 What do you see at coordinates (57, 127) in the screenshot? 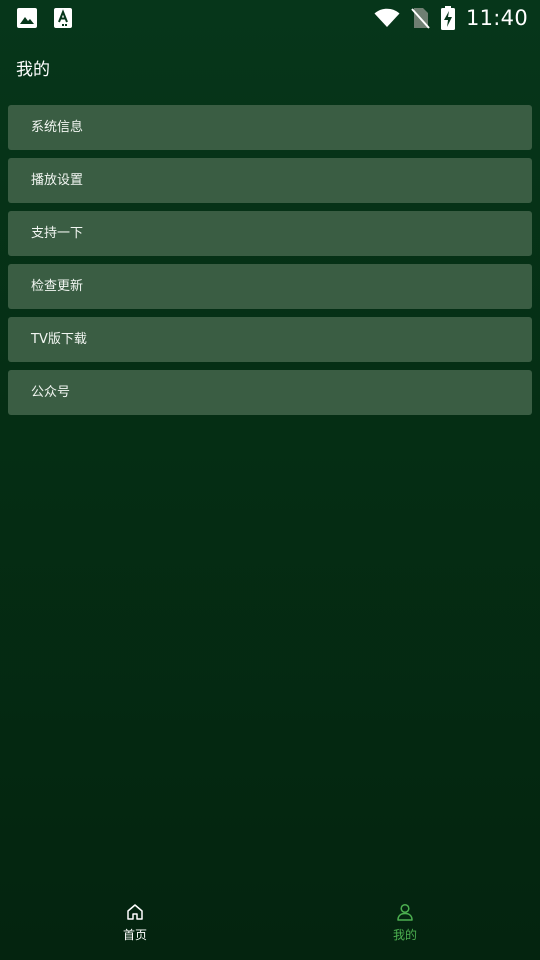
I see `menu-item-label: 系统信息` at bounding box center [57, 127].